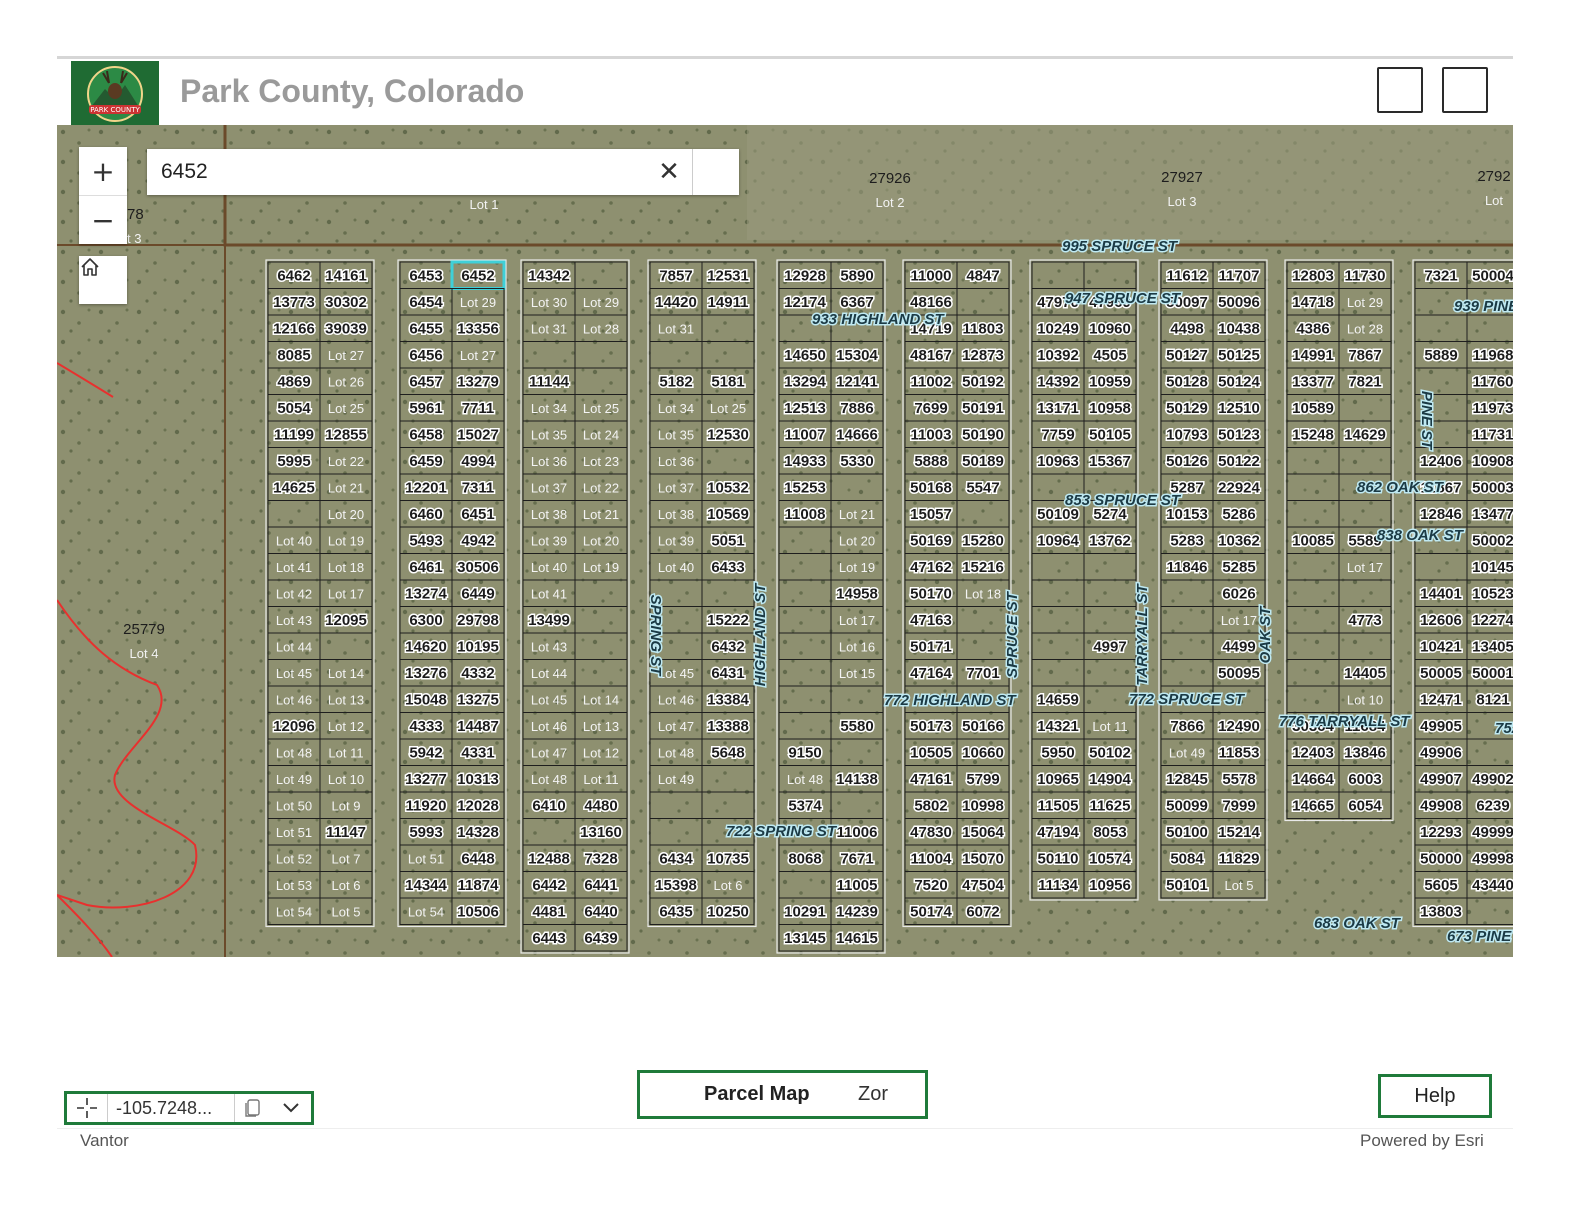 The width and height of the screenshot is (1579, 1214). I want to click on parcel-id-label: 13773, so click(294, 302).